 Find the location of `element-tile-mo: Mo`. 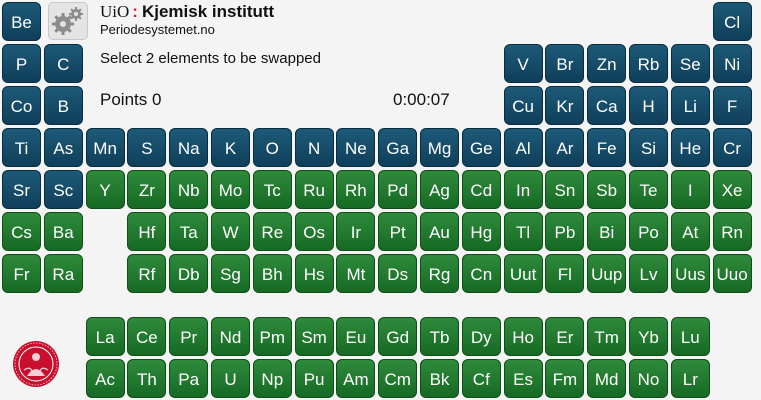

element-tile-mo: Mo is located at coordinates (230, 189).